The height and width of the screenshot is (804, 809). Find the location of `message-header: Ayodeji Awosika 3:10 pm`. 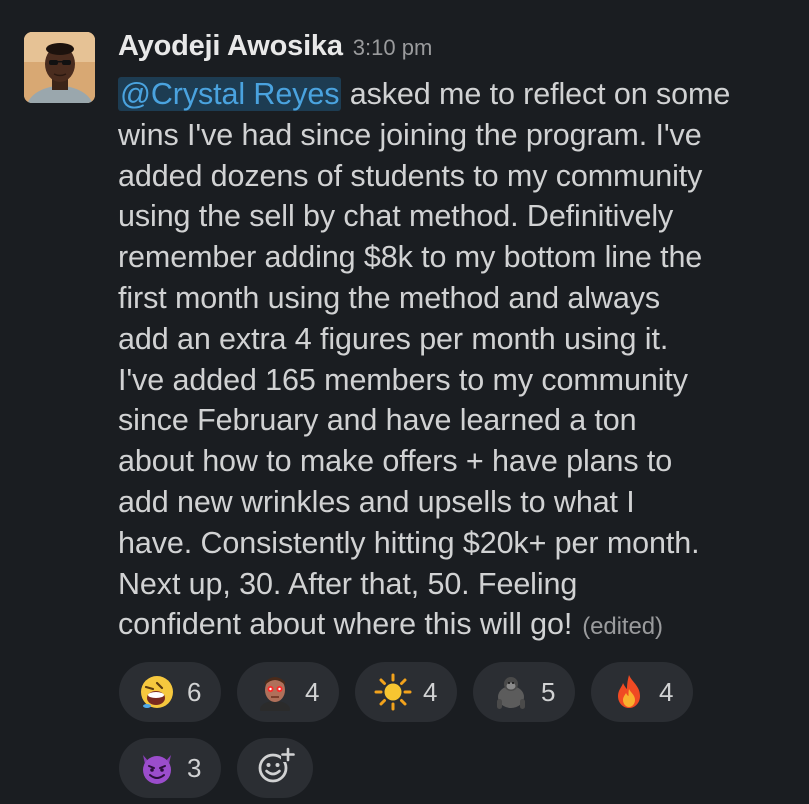

message-header: Ayodeji Awosika 3:10 pm is located at coordinates (275, 50).